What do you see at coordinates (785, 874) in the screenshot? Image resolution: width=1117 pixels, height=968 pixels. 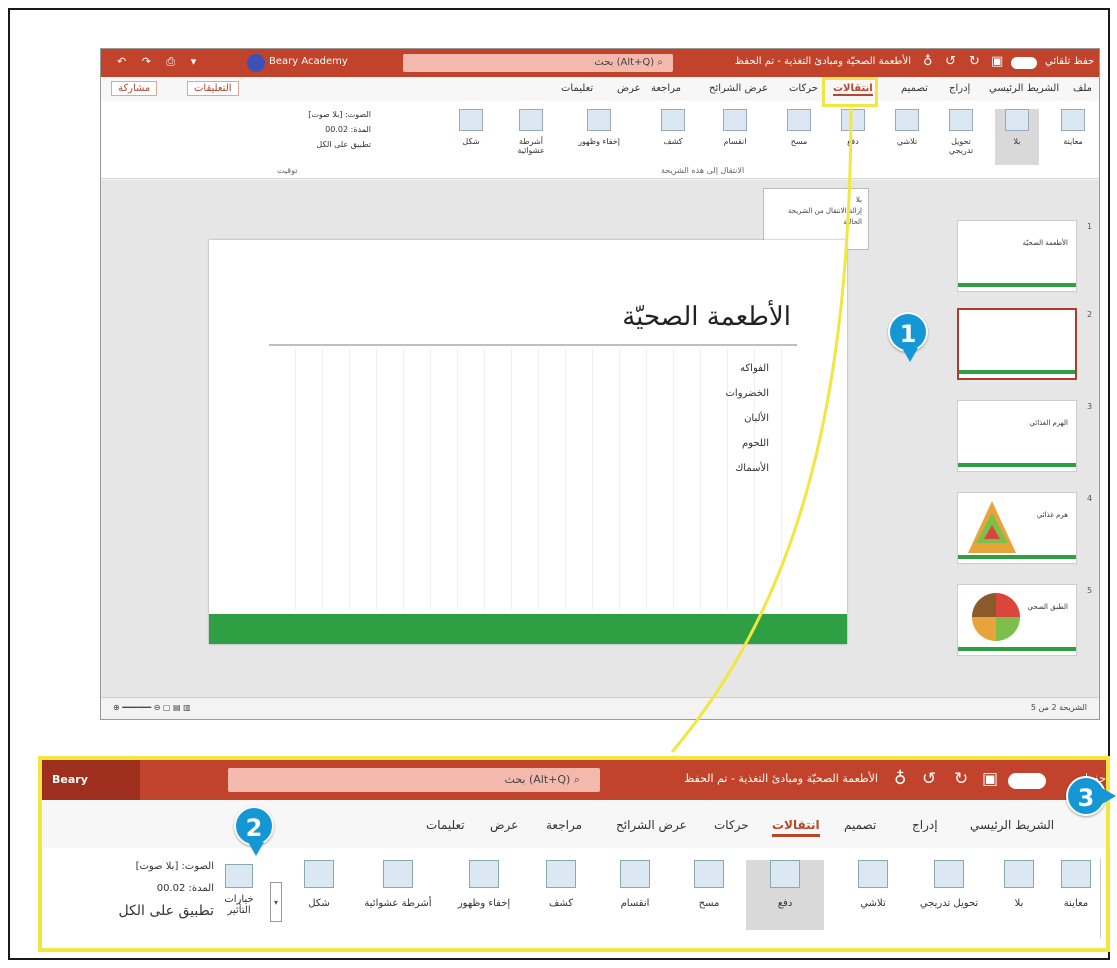 I see `push-icon` at bounding box center [785, 874].